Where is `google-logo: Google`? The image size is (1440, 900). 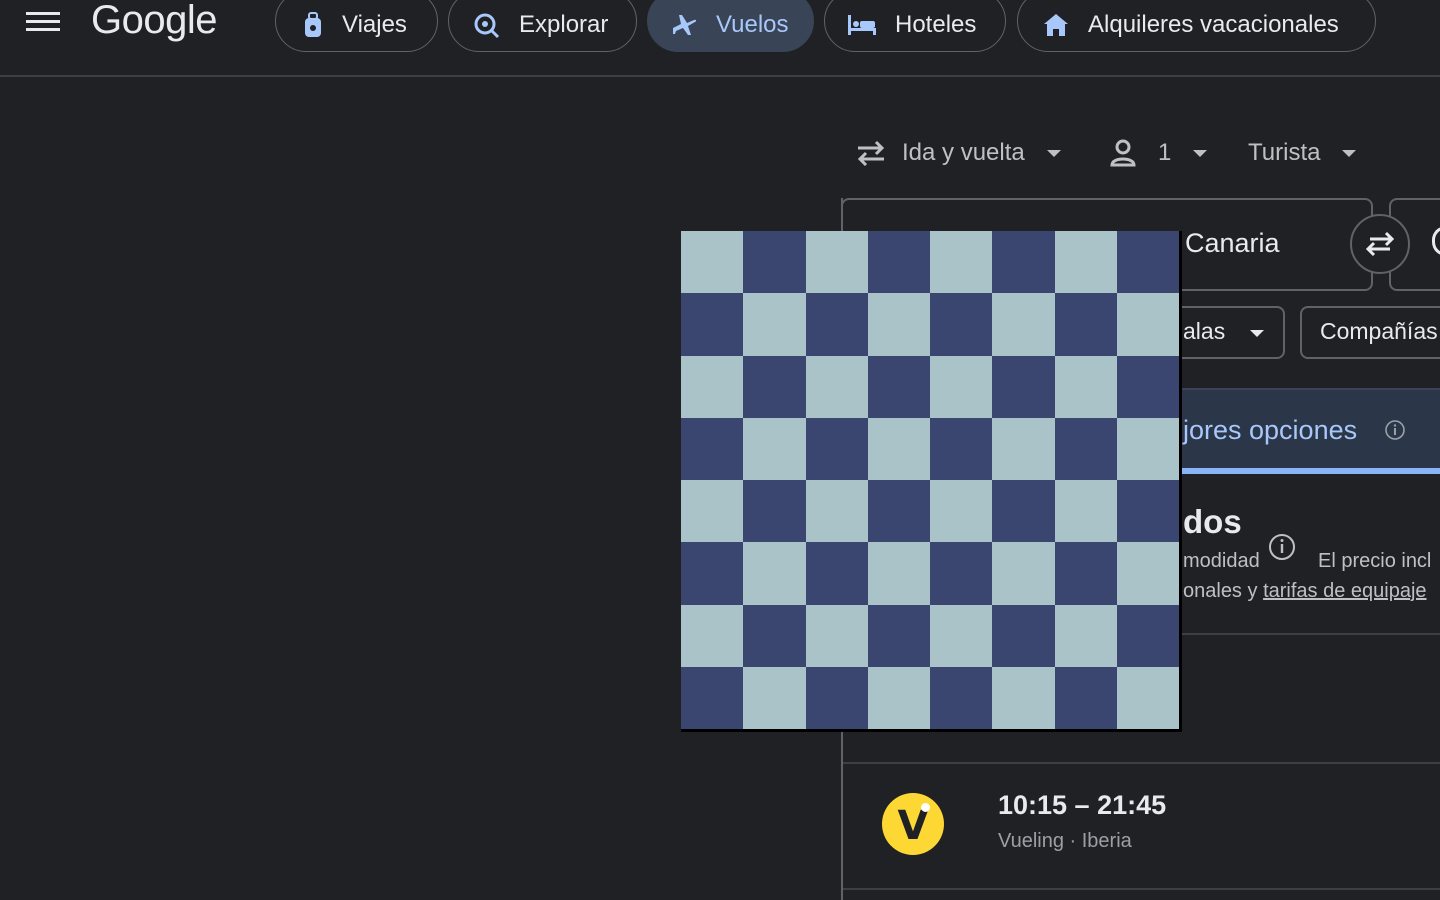 google-logo: Google is located at coordinates (154, 21).